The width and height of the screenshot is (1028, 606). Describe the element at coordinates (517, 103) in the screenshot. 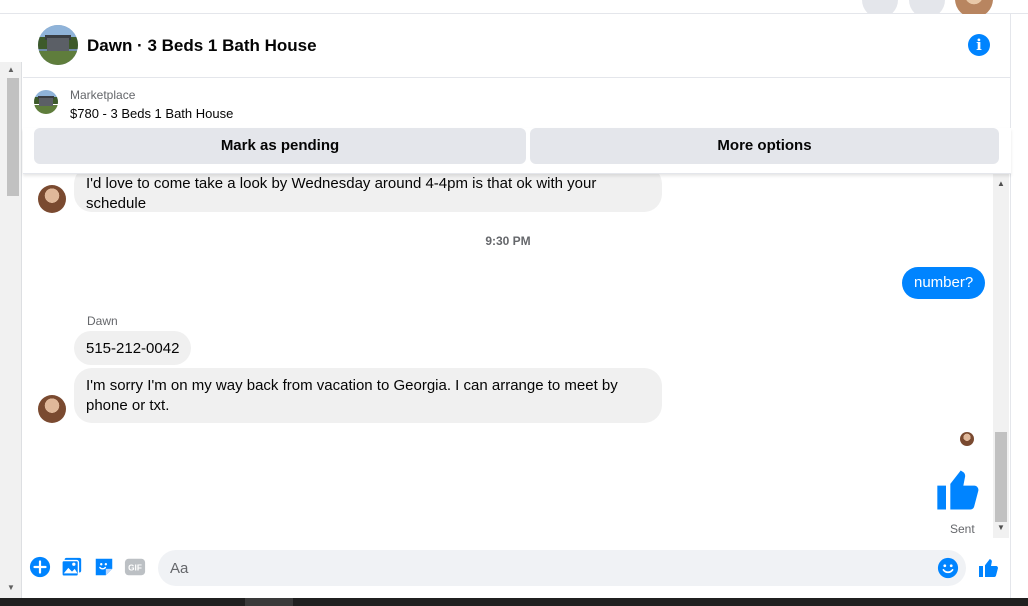

I see `listing-banner: Marketplace $780 - 3 Beds 1 Bath House` at that location.